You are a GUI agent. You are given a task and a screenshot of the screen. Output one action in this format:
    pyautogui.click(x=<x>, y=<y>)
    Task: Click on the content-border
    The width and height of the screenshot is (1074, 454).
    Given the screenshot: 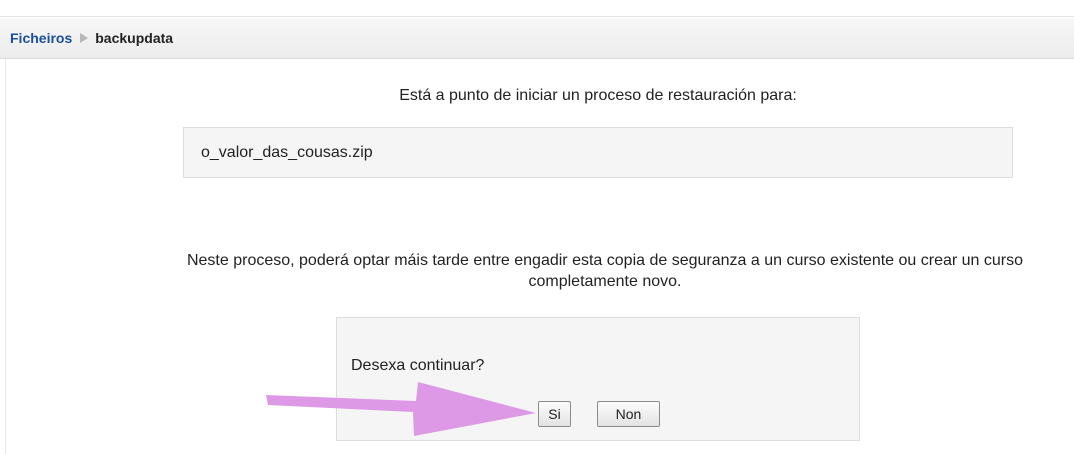 What is the action you would take?
    pyautogui.click(x=5, y=256)
    